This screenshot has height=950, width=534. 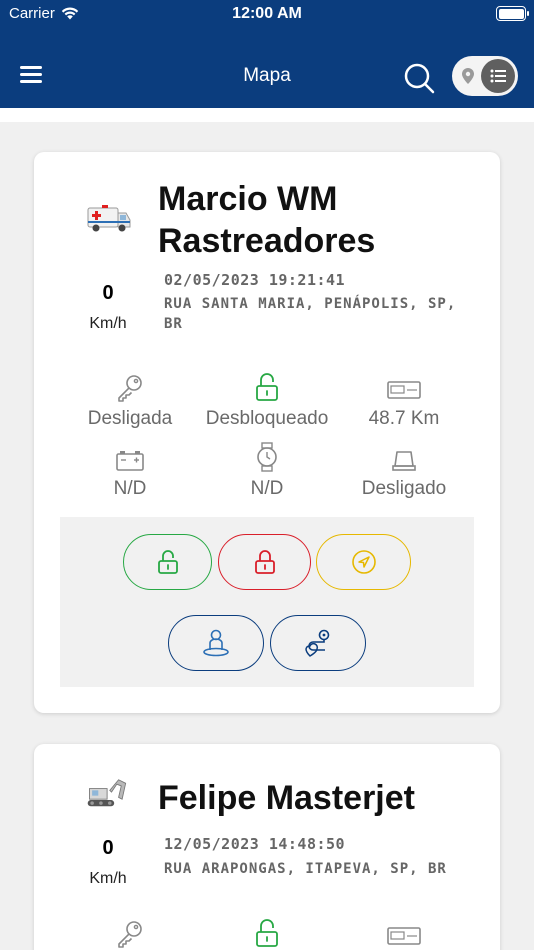 I want to click on battery-icon, so click(x=512, y=13).